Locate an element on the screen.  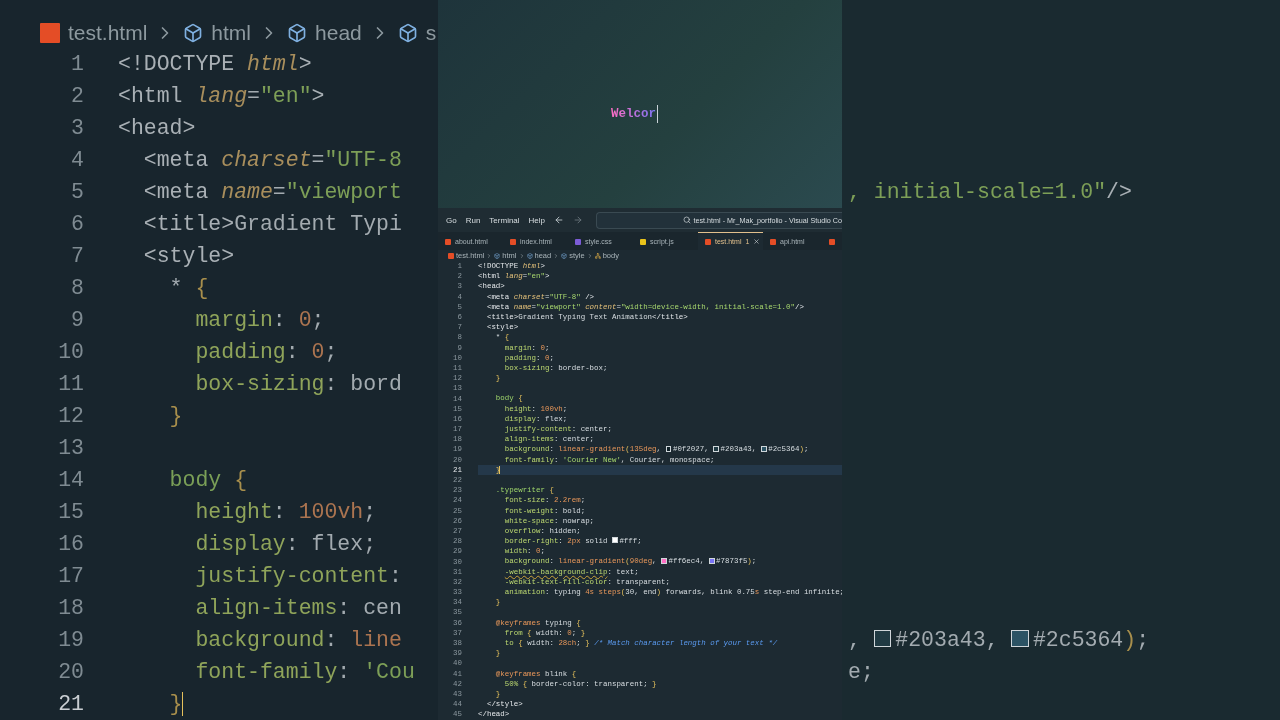
line-number: 4 is located at coordinates (77, 160).